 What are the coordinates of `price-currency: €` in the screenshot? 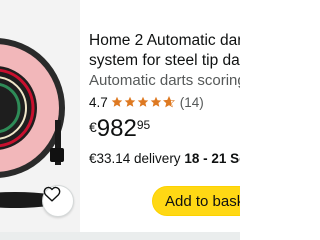 It's located at (93, 127).